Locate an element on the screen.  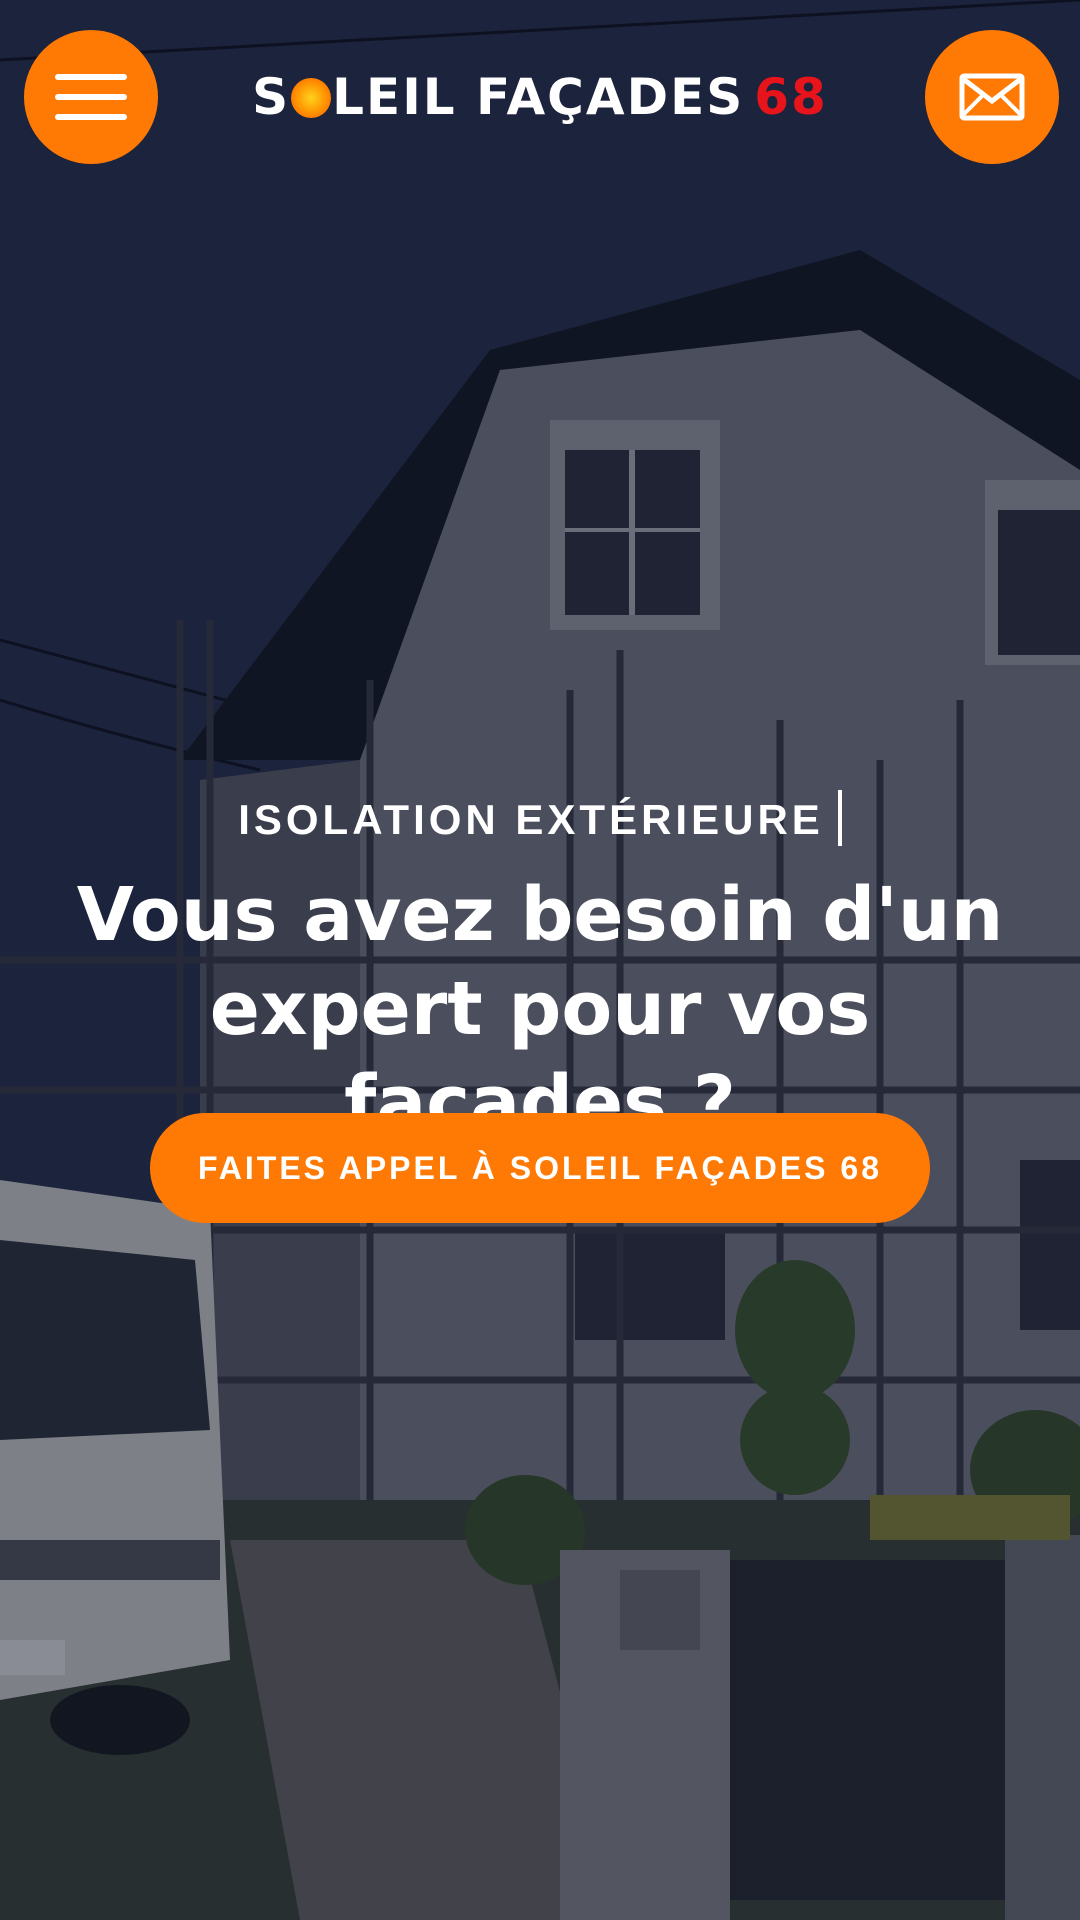
contact-mail-button is located at coordinates (992, 97).